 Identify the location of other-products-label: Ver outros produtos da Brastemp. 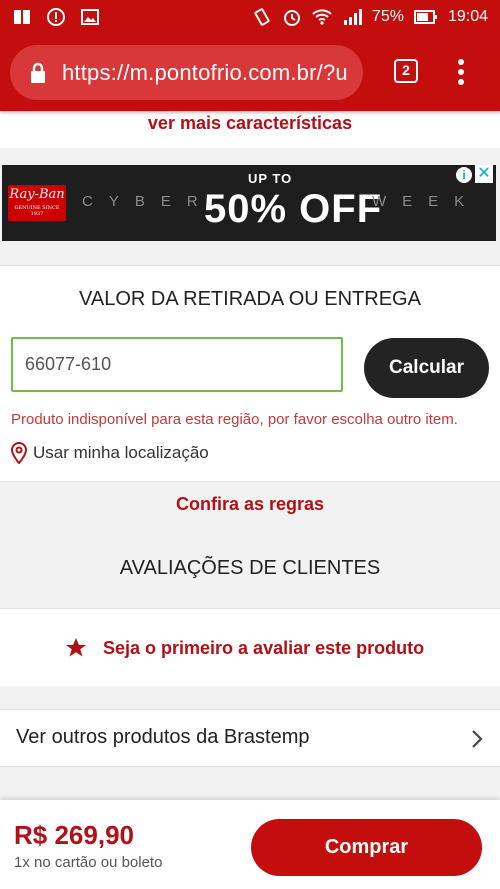
(163, 737).